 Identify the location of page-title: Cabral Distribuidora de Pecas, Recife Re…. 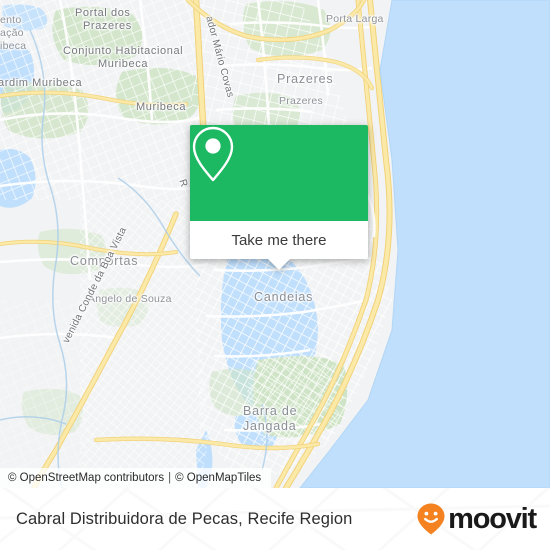
(184, 518).